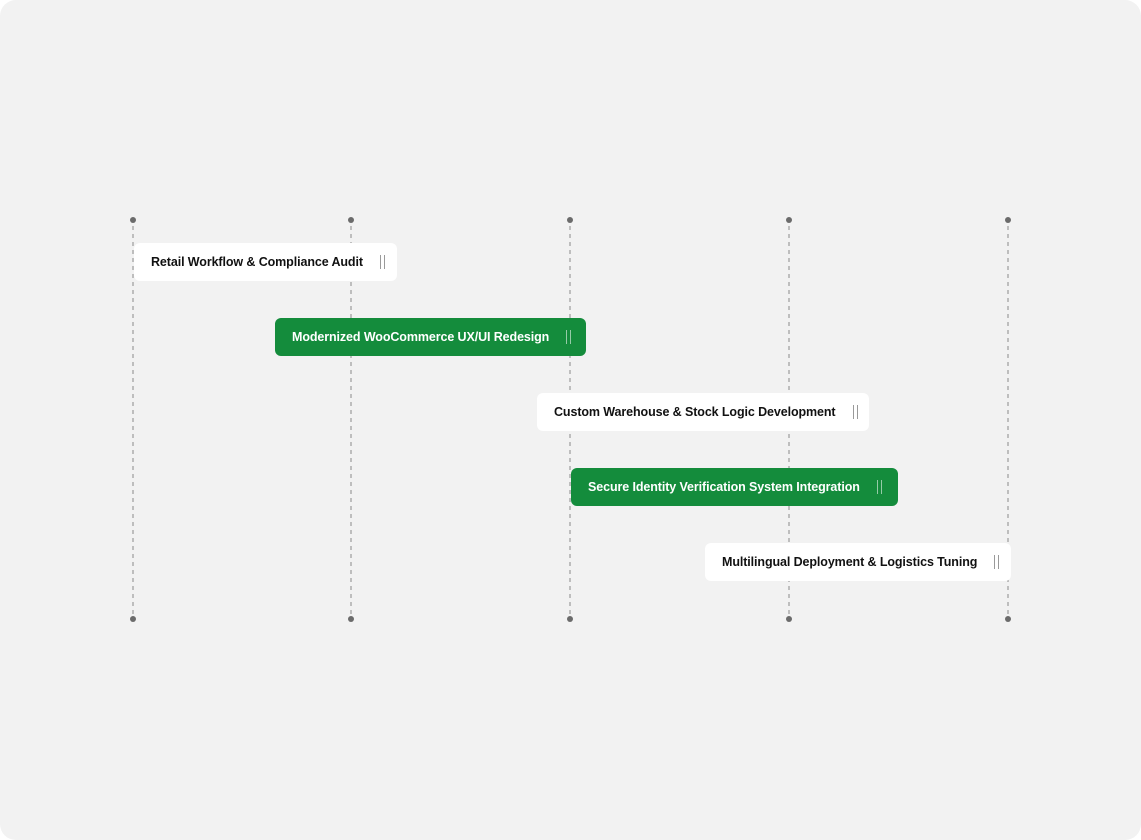  I want to click on task-bar-ux-redesign: Modernized WooCommerce UX/UI Redesign, so click(430, 337).